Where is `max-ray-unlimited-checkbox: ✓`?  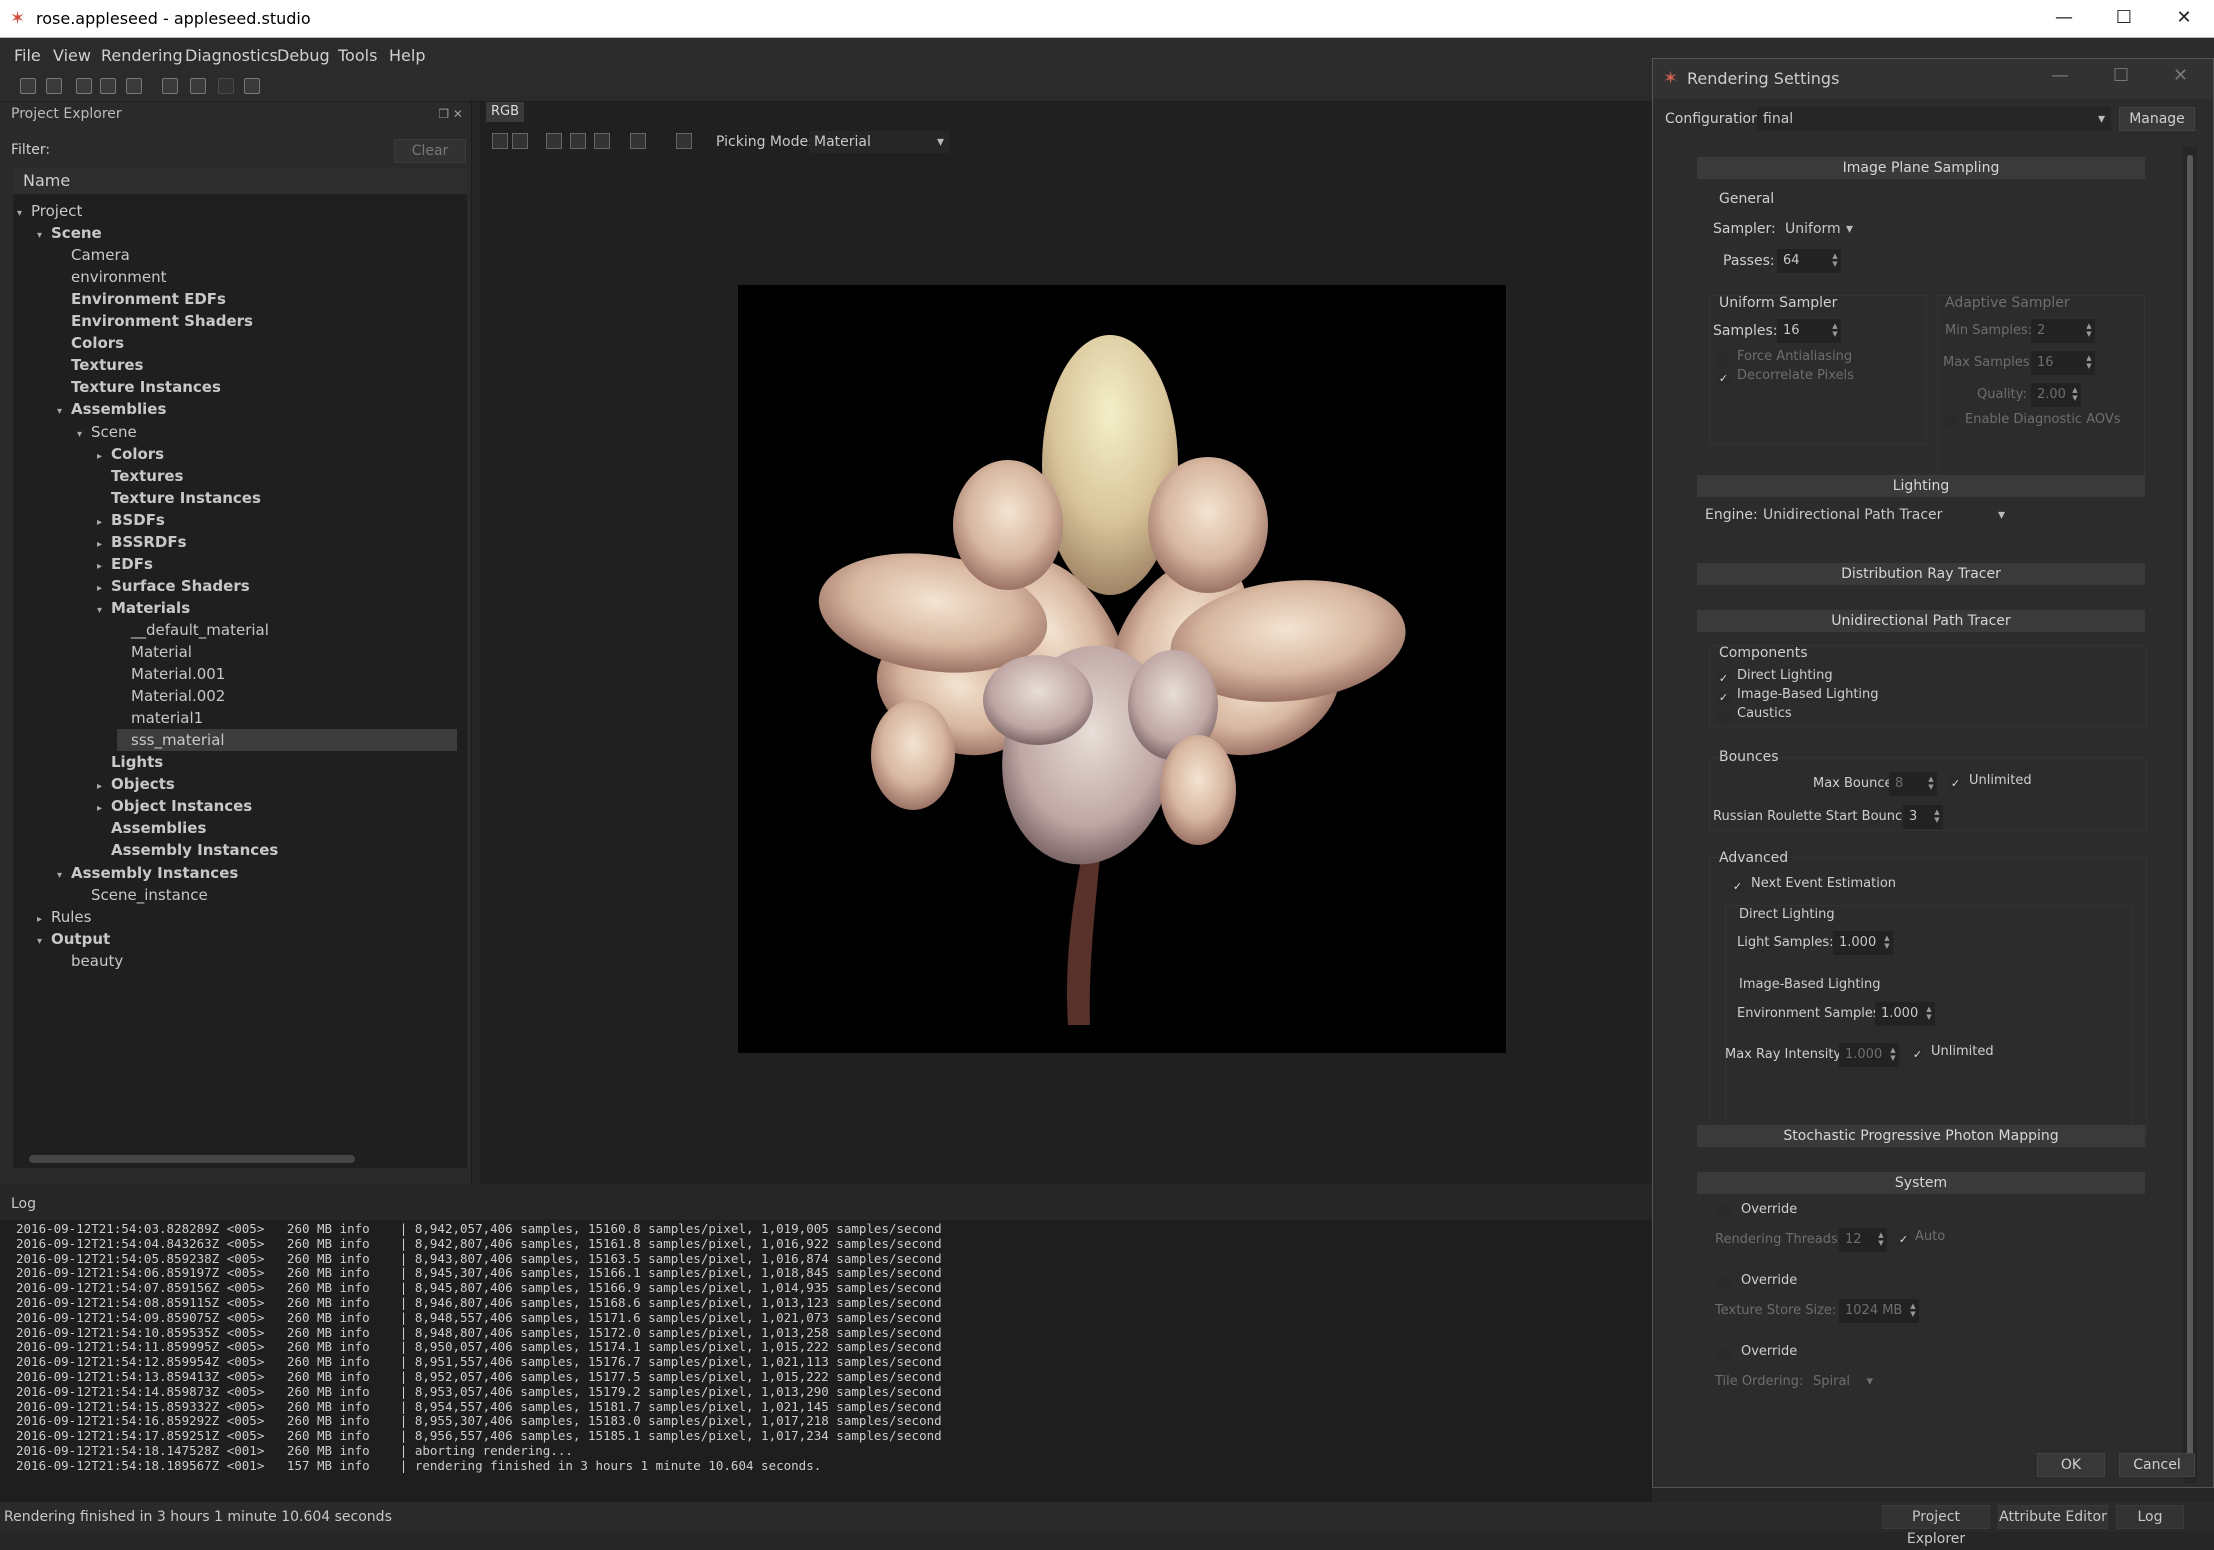
max-ray-unlimited-checkbox: ✓ is located at coordinates (1917, 1054).